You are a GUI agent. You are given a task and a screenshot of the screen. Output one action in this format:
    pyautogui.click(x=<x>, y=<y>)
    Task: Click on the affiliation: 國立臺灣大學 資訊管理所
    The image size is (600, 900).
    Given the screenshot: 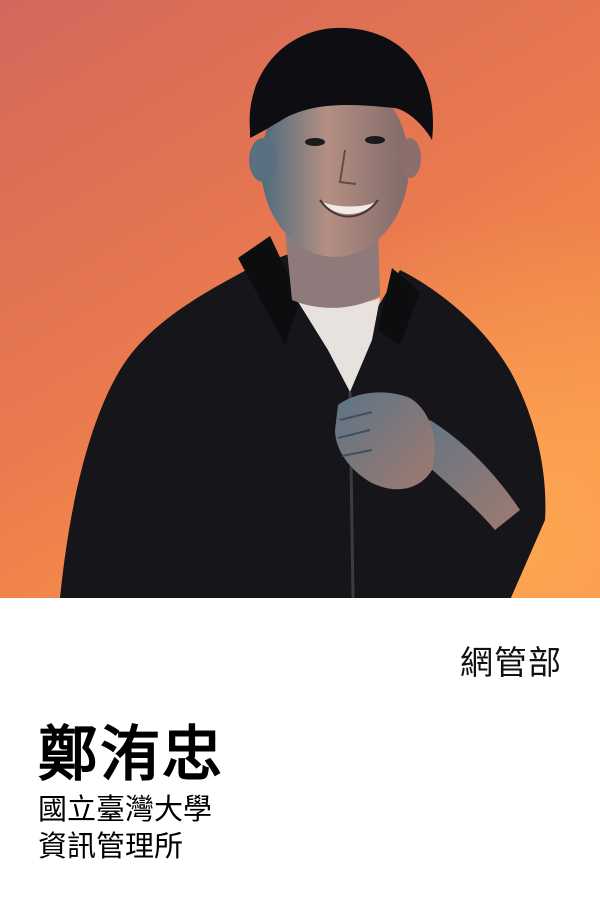 What is the action you would take?
    pyautogui.click(x=125, y=828)
    